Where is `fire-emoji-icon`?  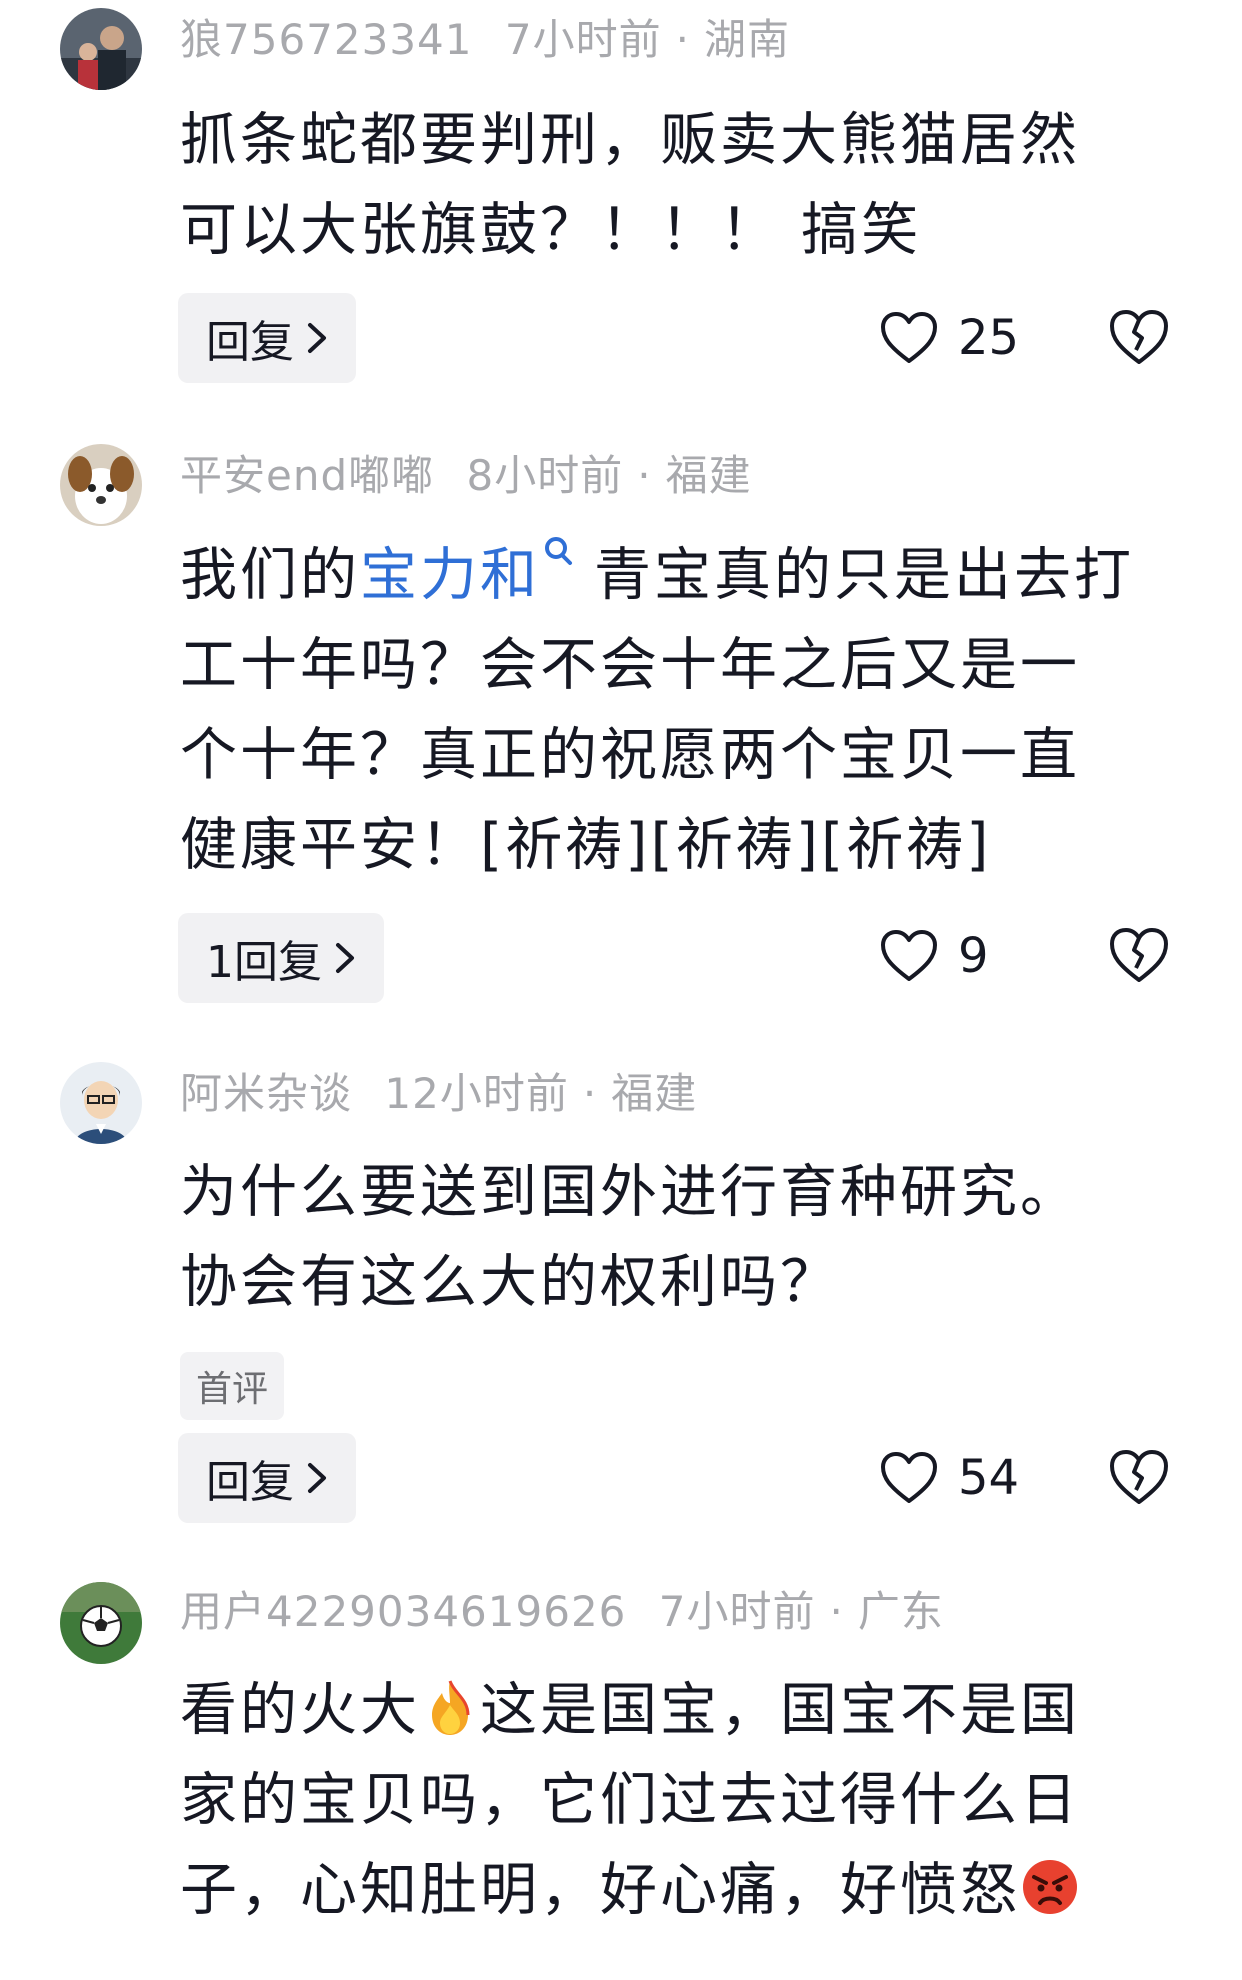 fire-emoji-icon is located at coordinates (451, 1707).